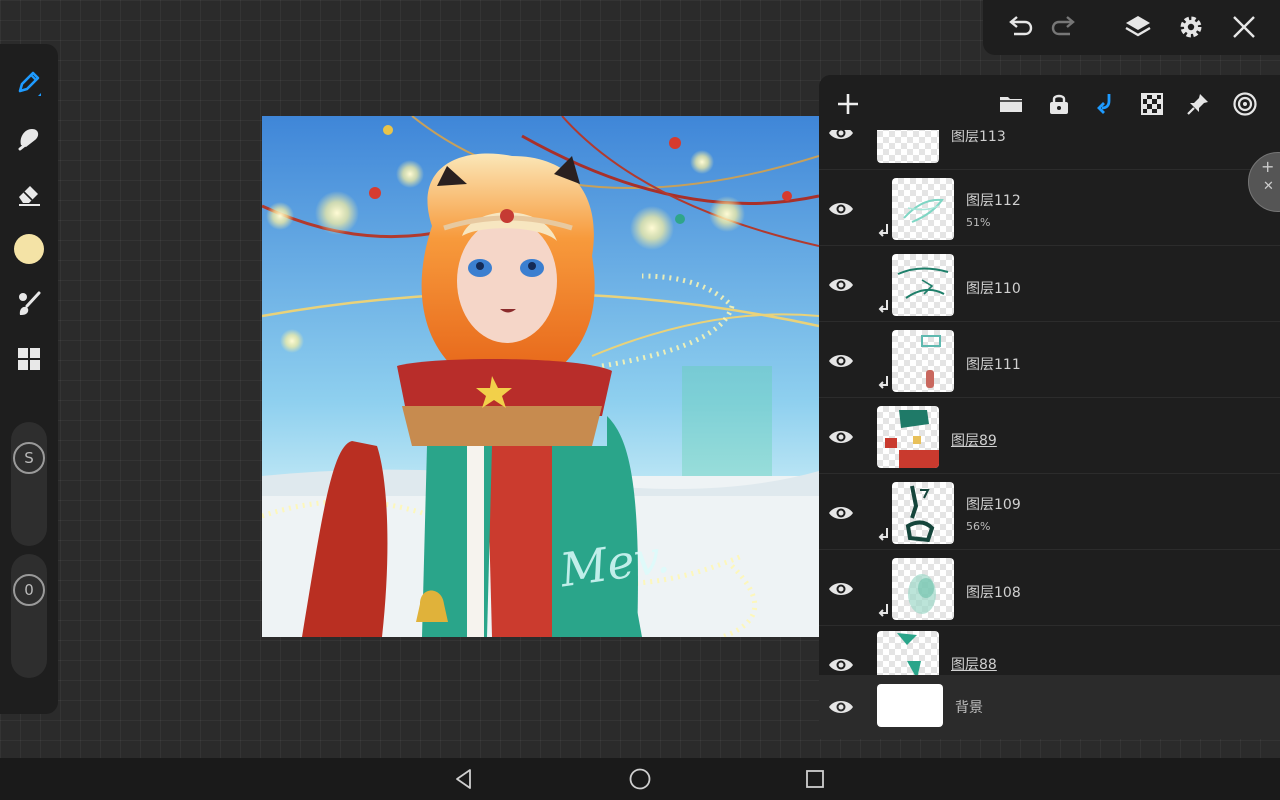 The width and height of the screenshot is (1280, 800). What do you see at coordinates (974, 441) in the screenshot?
I see `layer-name: 图层89` at bounding box center [974, 441].